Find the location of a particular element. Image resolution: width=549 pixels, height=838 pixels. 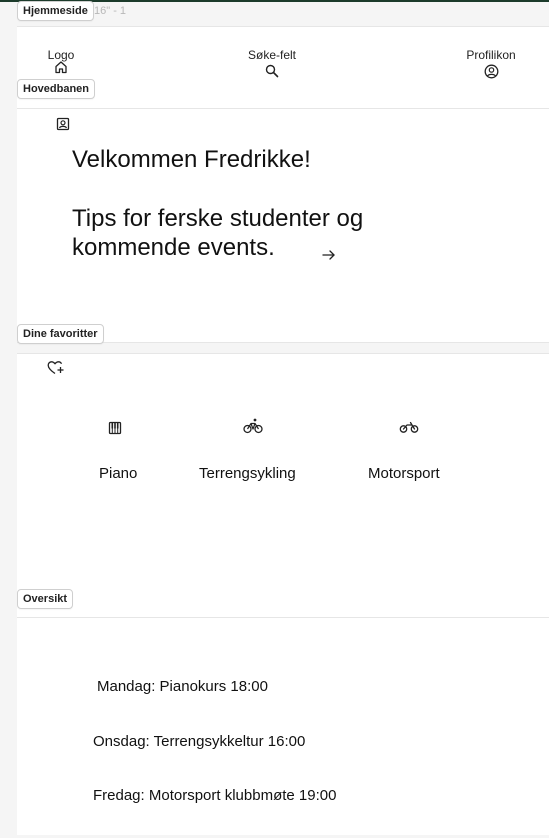

schedule-item: Onsdag: Terrengsykkeltur 16:00 is located at coordinates (199, 741).